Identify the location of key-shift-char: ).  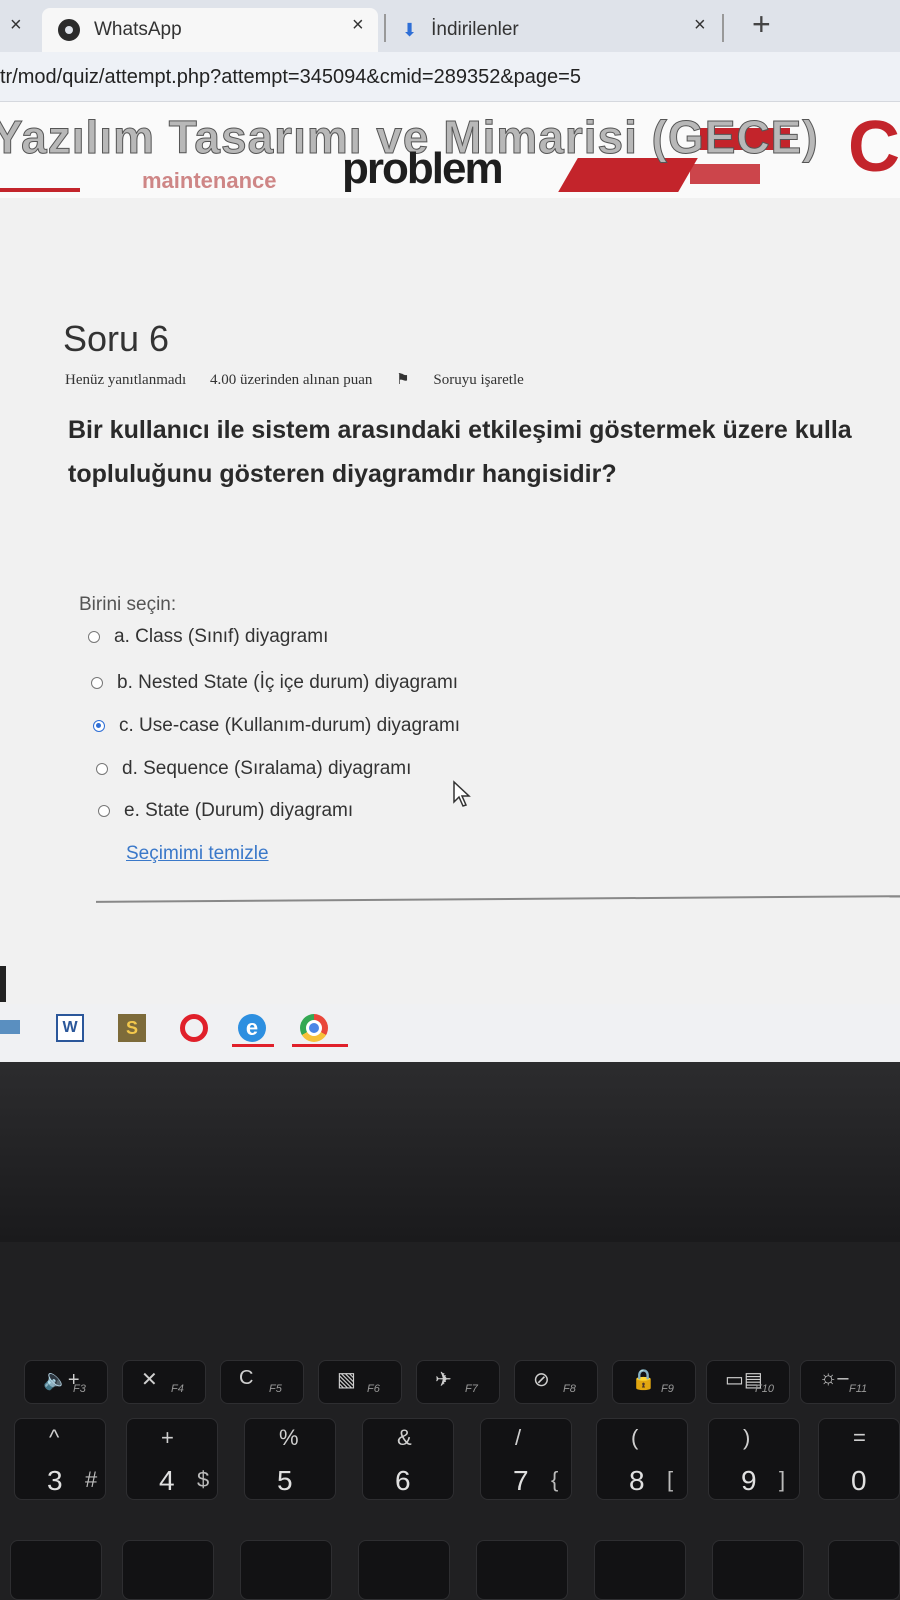
(747, 1437).